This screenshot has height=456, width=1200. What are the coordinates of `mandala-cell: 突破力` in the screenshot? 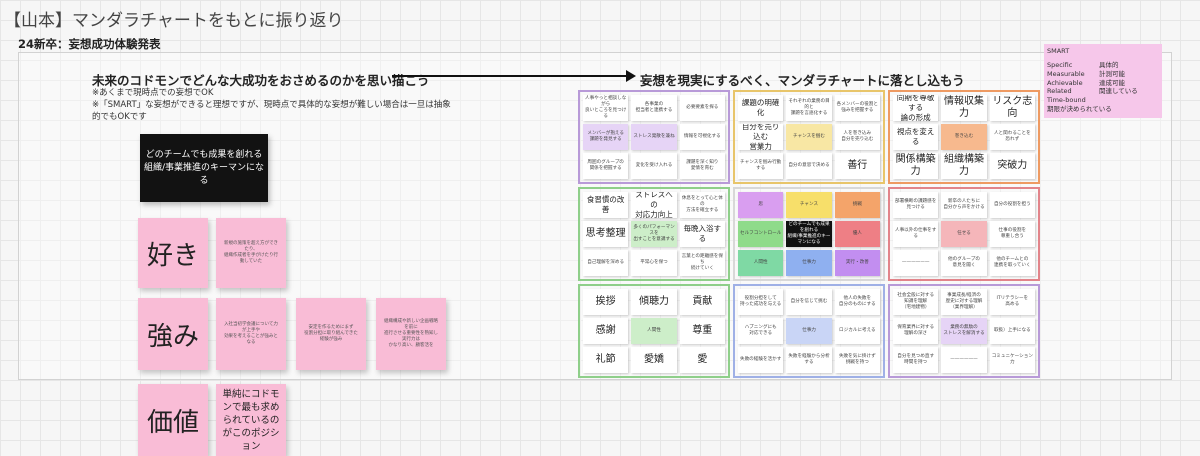 It's located at (1012, 166).